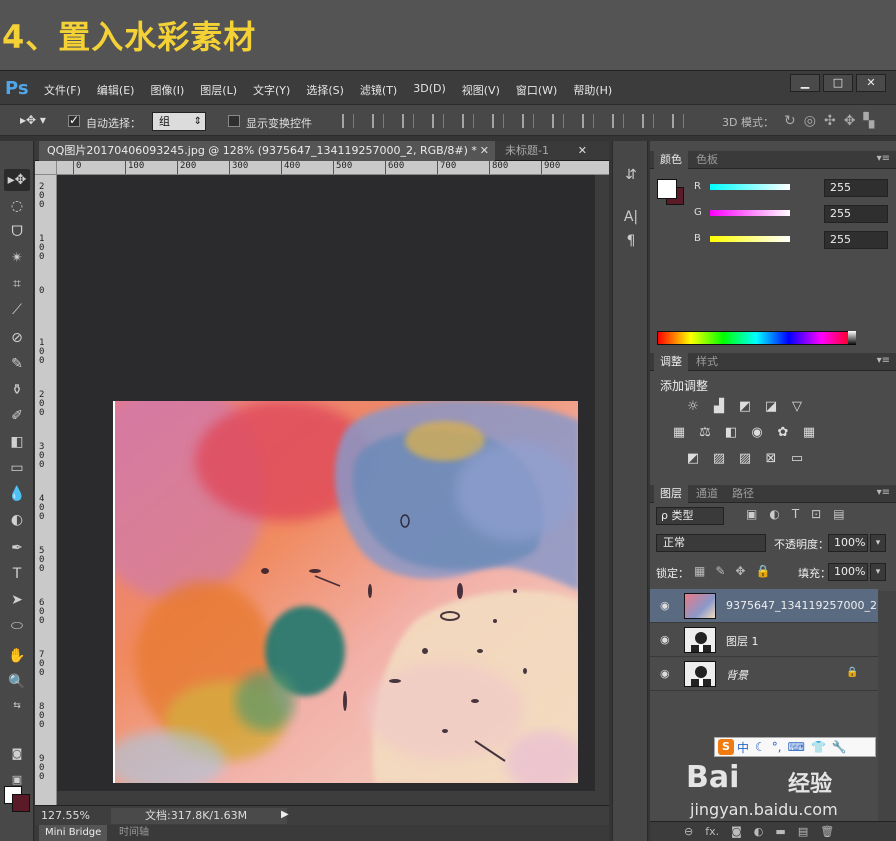 This screenshot has width=896, height=841. What do you see at coordinates (179, 121) in the screenshot?
I see `auto-select-dropdown: 组` at bounding box center [179, 121].